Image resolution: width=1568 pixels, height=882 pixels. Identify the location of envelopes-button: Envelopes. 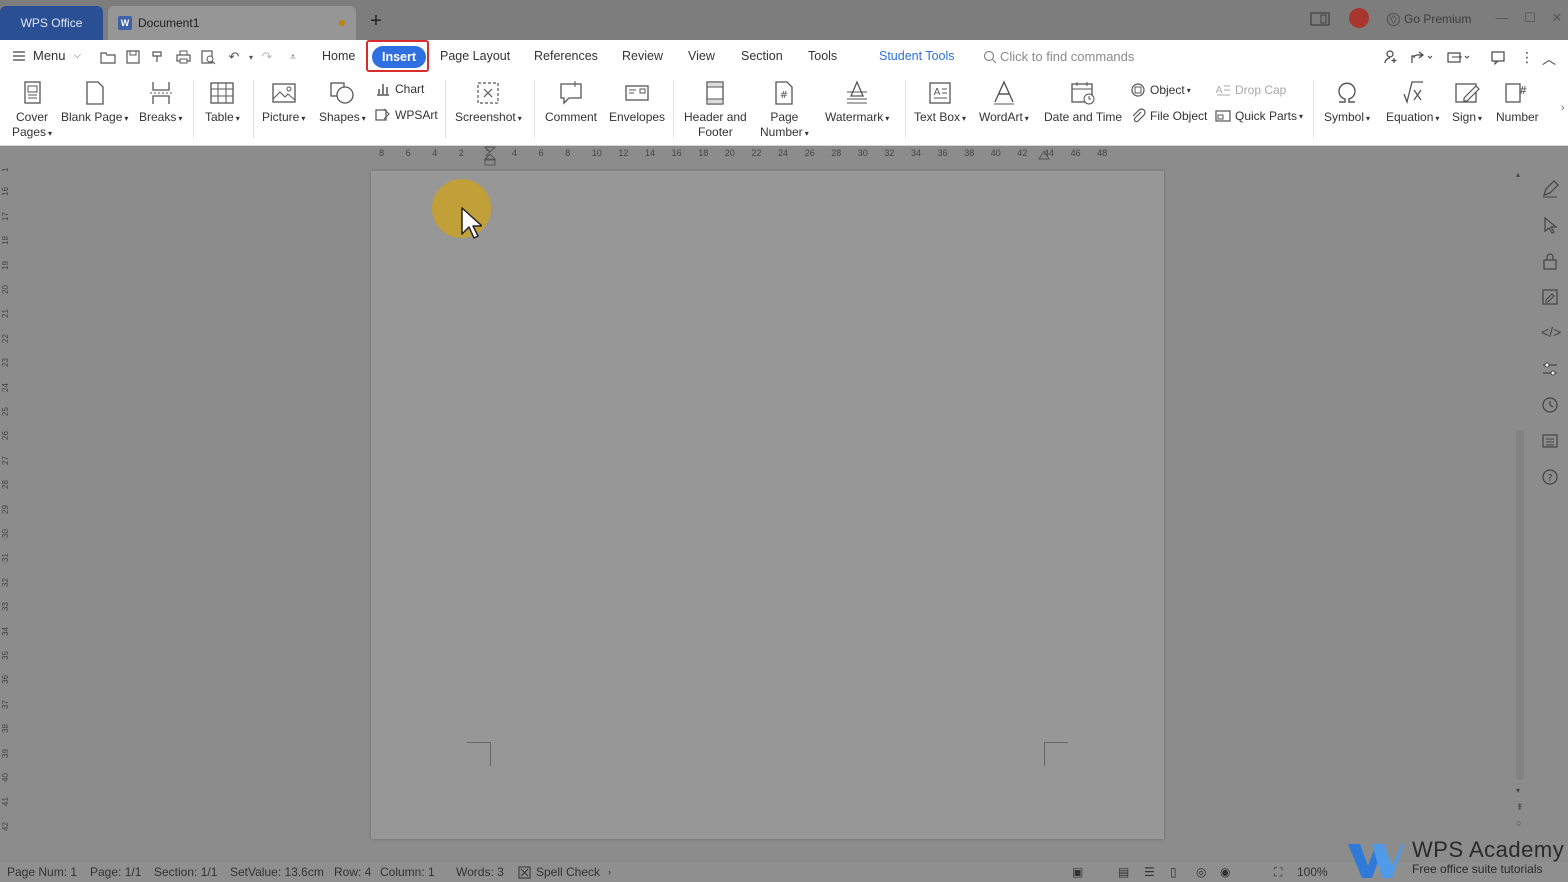
(637, 102).